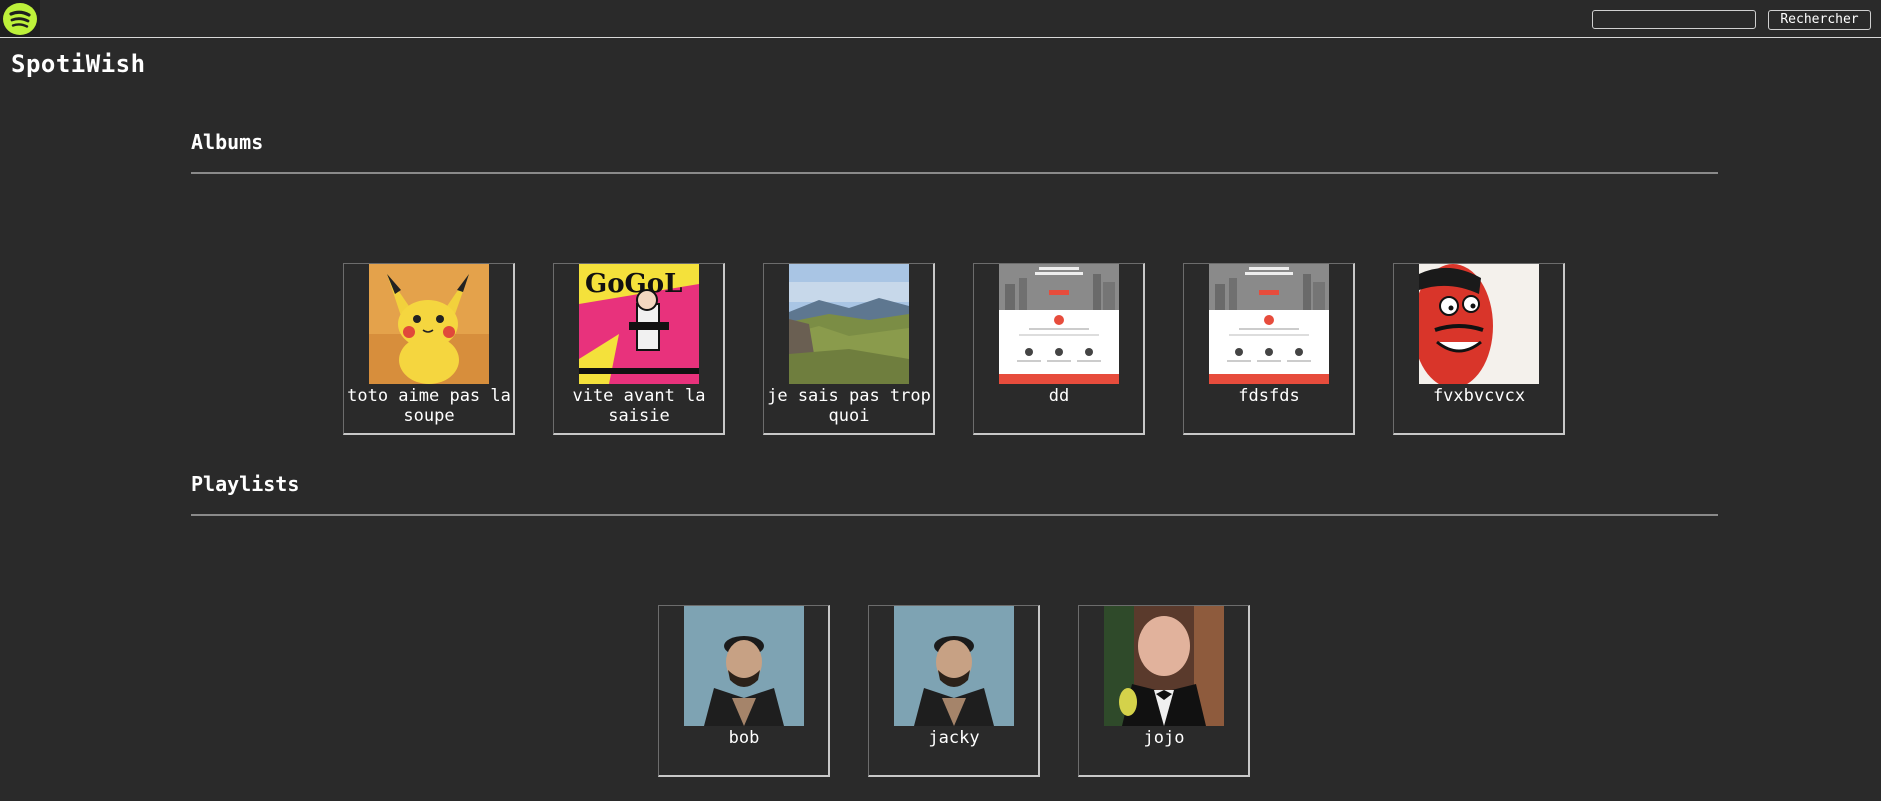 The image size is (1881, 801). Describe the element at coordinates (940, 19) in the screenshot. I see `top-bar: Rechercher` at that location.